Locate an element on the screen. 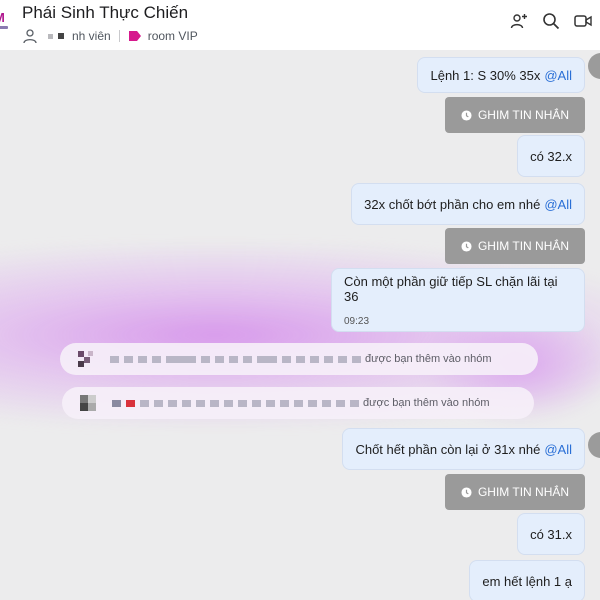  message-bubble: em hết lệnh 1 ạ is located at coordinates (527, 580).